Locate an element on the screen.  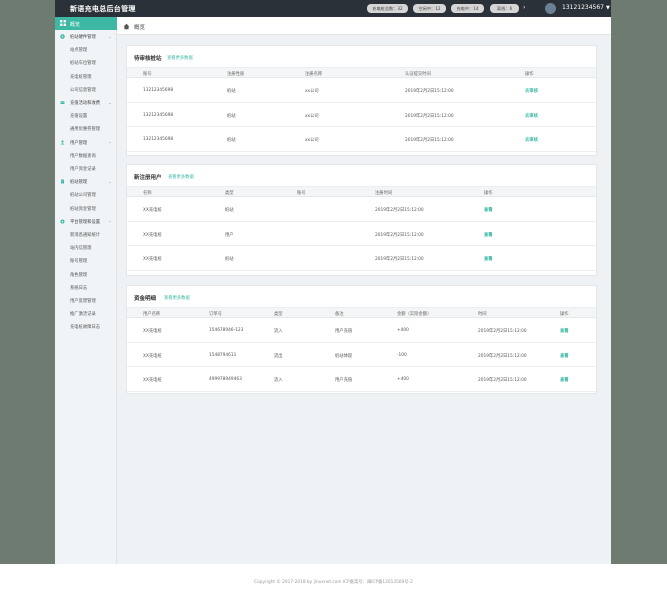
sidebar-item-label: 通用优惠券管理 is located at coordinates (85, 130).